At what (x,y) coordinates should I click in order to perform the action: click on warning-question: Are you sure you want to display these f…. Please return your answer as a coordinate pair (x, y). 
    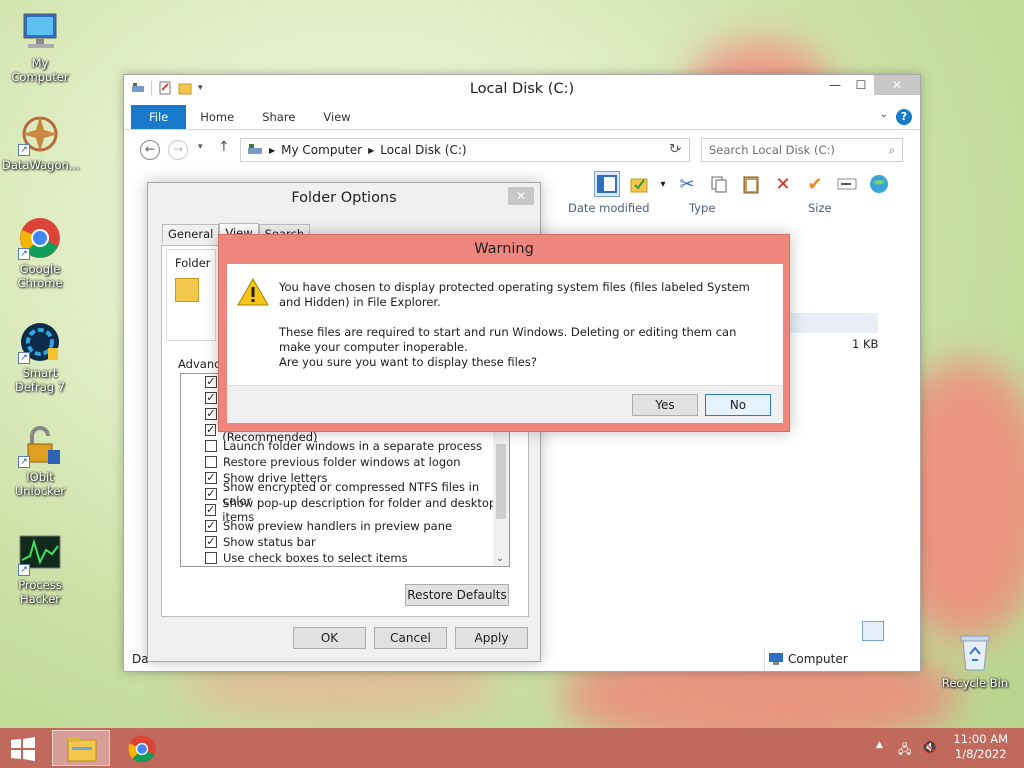
    Looking at the image, I should click on (408, 362).